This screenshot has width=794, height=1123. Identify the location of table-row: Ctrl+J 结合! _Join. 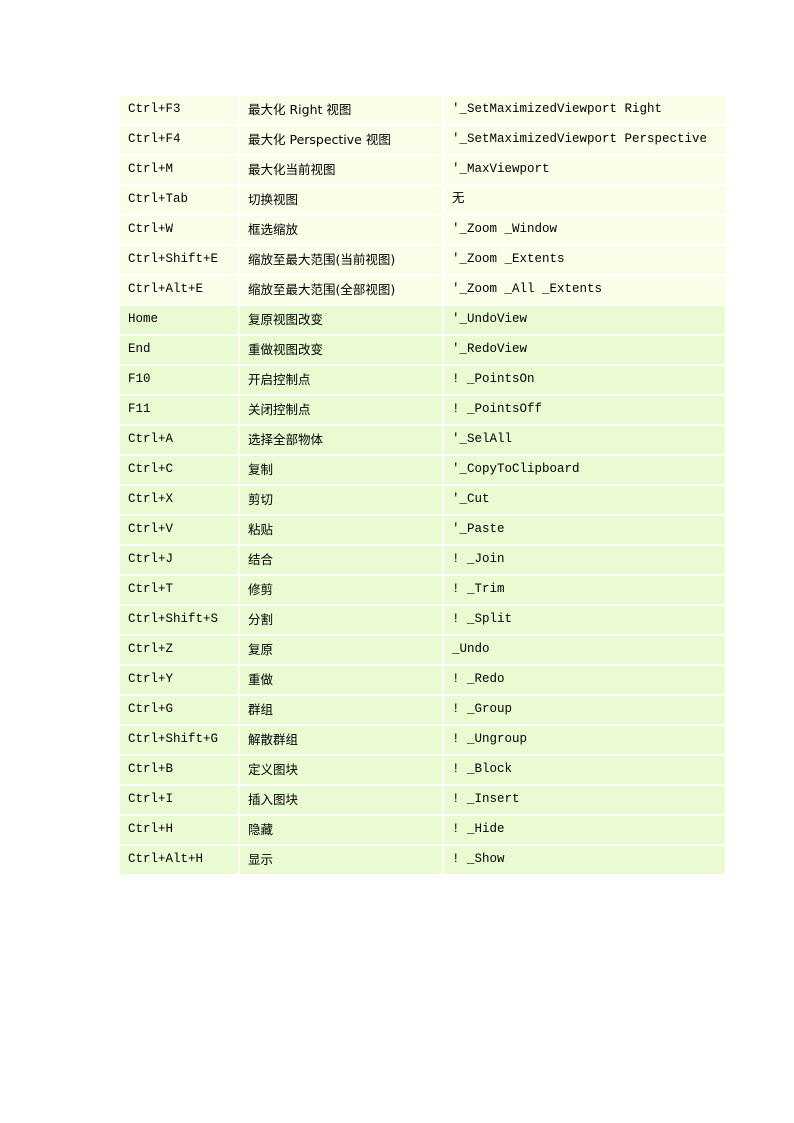
(422, 561).